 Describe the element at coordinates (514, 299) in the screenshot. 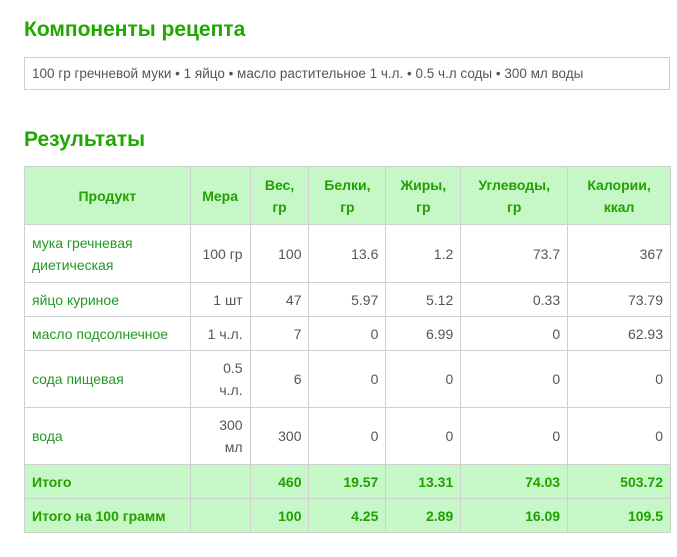

I see `carbs-cell: 0.33` at that location.